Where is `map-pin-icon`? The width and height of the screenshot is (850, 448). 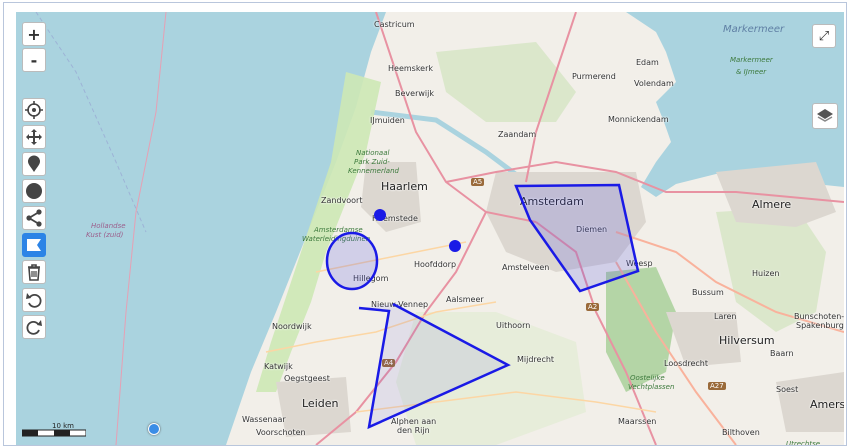
map-pin-icon is located at coordinates (34, 163).